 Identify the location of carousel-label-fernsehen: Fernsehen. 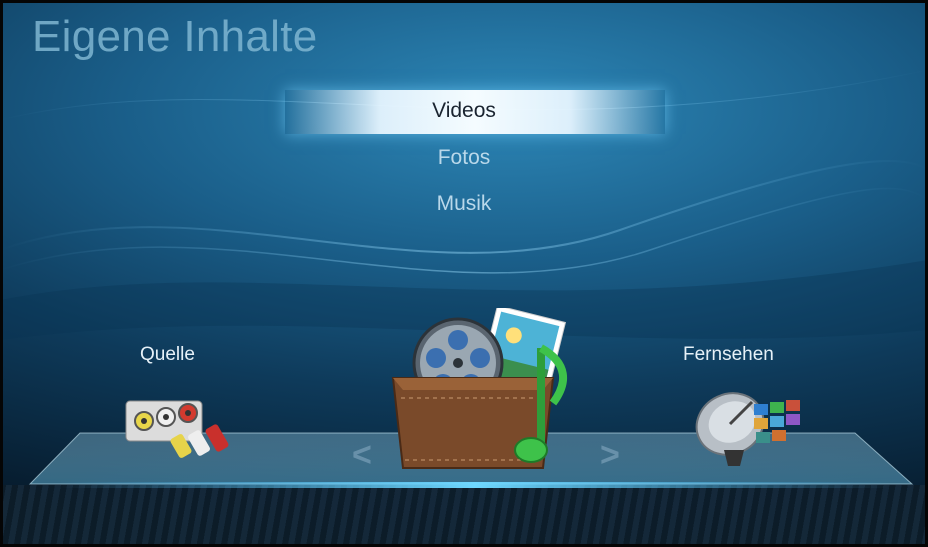
(728, 354).